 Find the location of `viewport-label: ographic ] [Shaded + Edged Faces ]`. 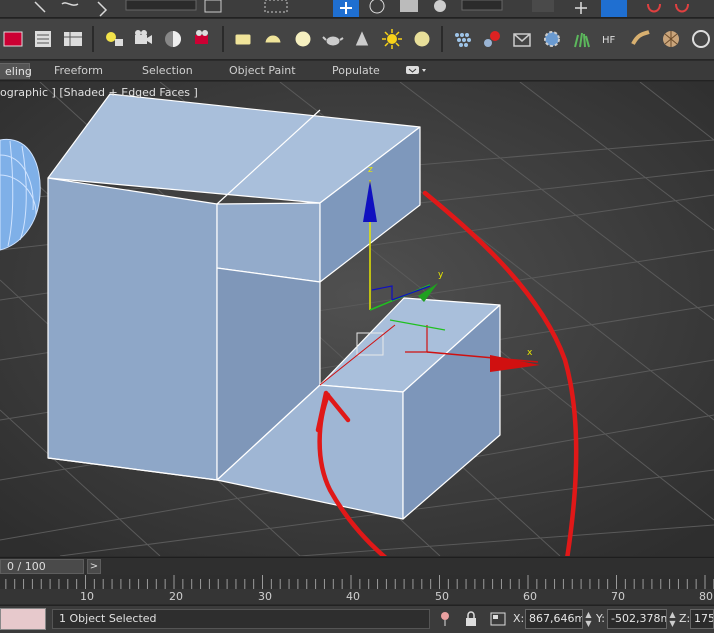

viewport-label: ographic ] [Shaded + Edged Faces ] is located at coordinates (99, 92).